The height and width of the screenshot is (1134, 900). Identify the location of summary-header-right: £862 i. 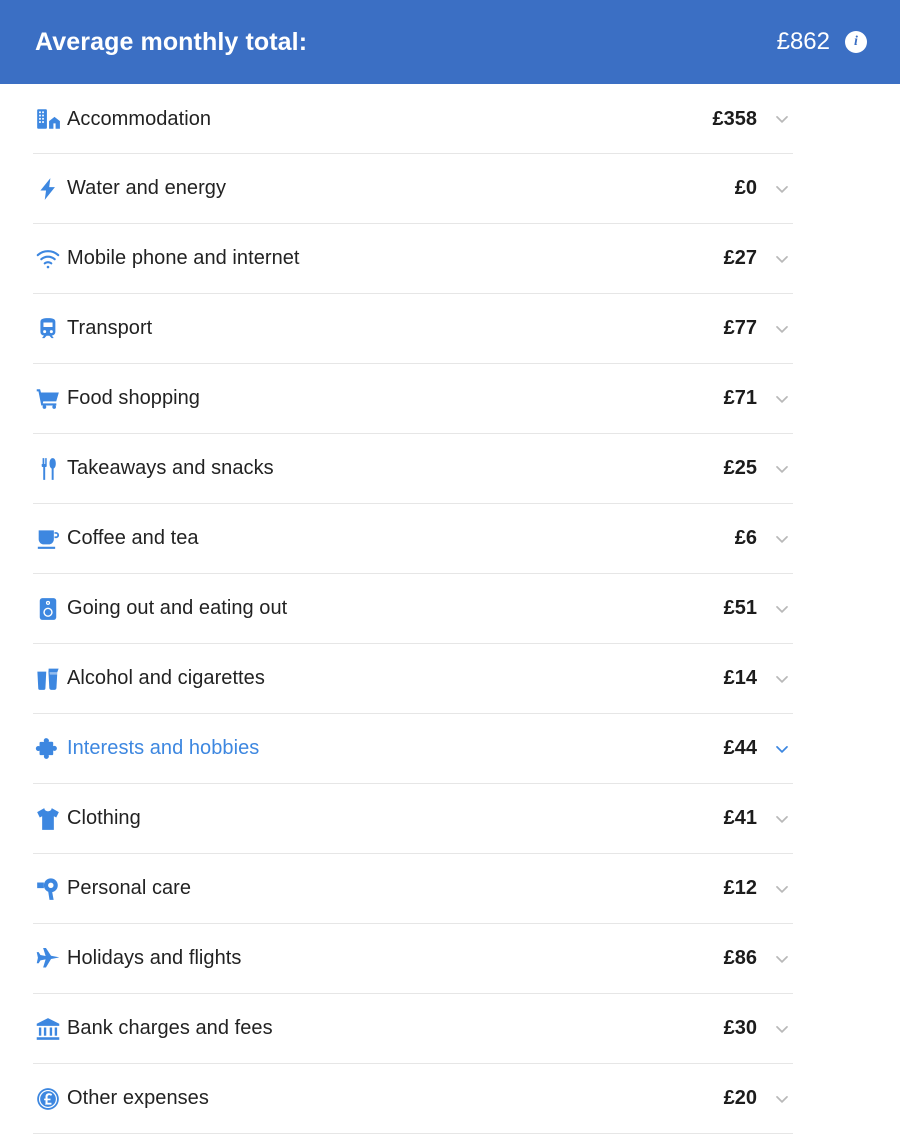
(822, 42).